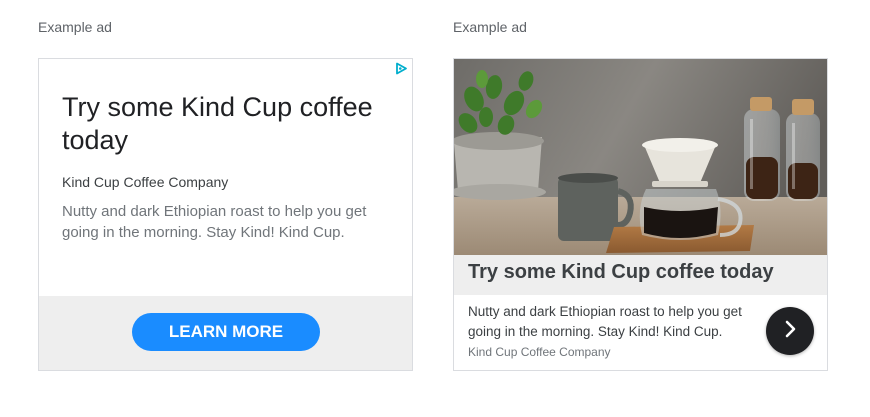  Describe the element at coordinates (75, 27) in the screenshot. I see `ad-caption-left: Example ad` at that location.